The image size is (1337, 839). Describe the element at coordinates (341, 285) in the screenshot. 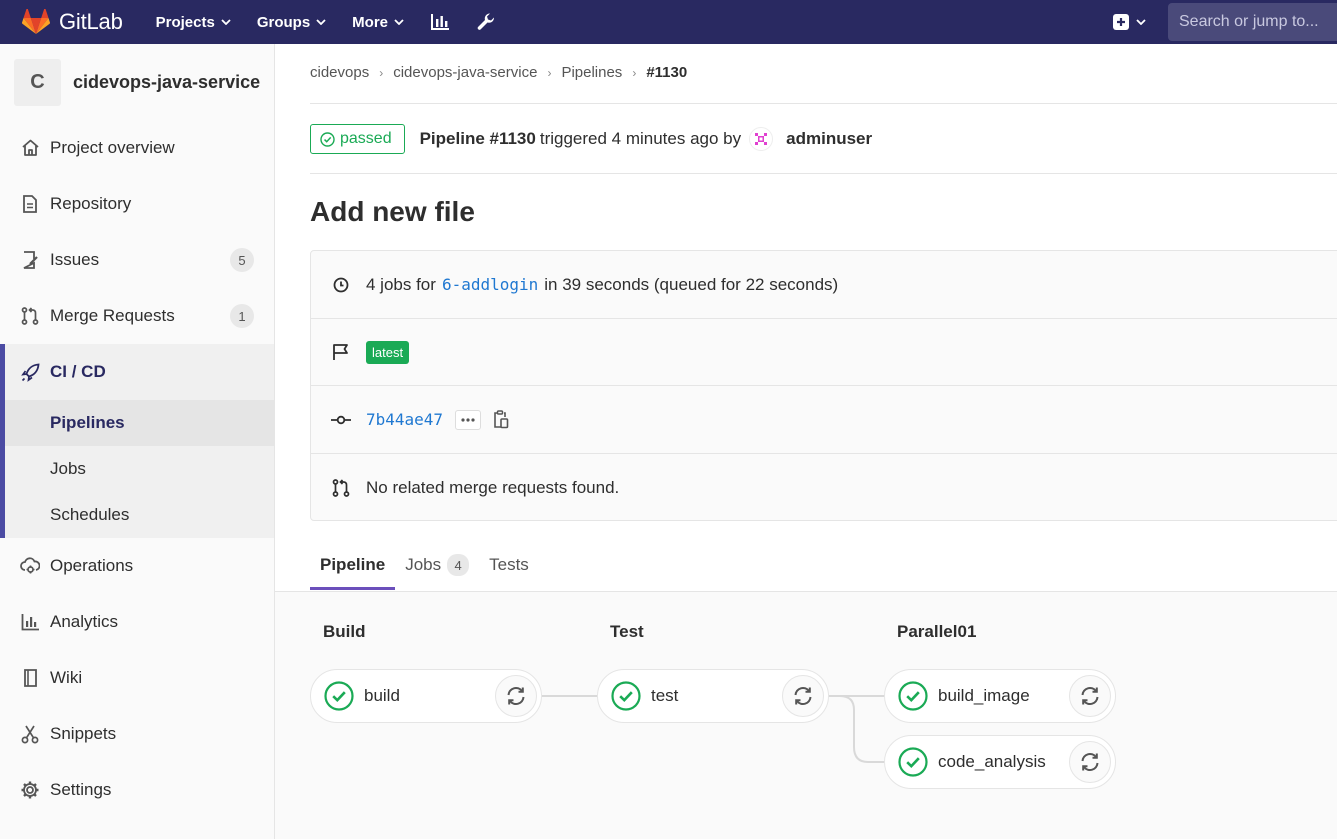

I see `clock-icon` at that location.